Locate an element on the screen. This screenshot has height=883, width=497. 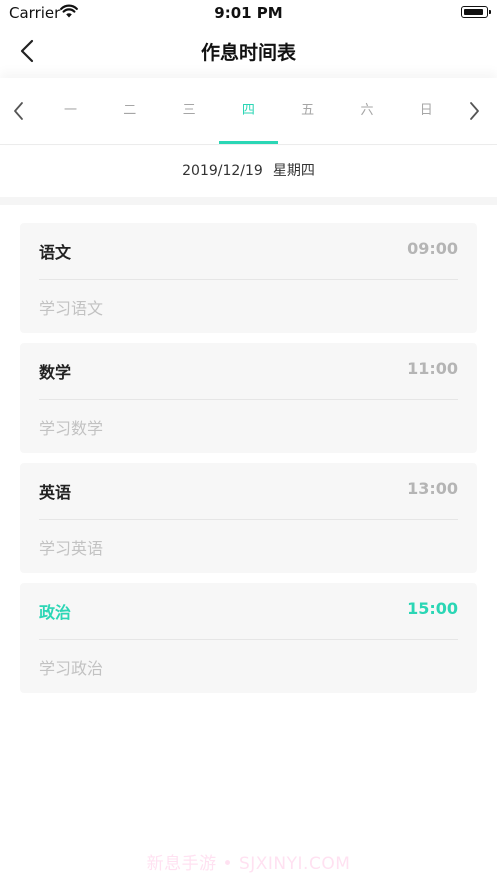
schedule-time: 15:00 is located at coordinates (432, 608).